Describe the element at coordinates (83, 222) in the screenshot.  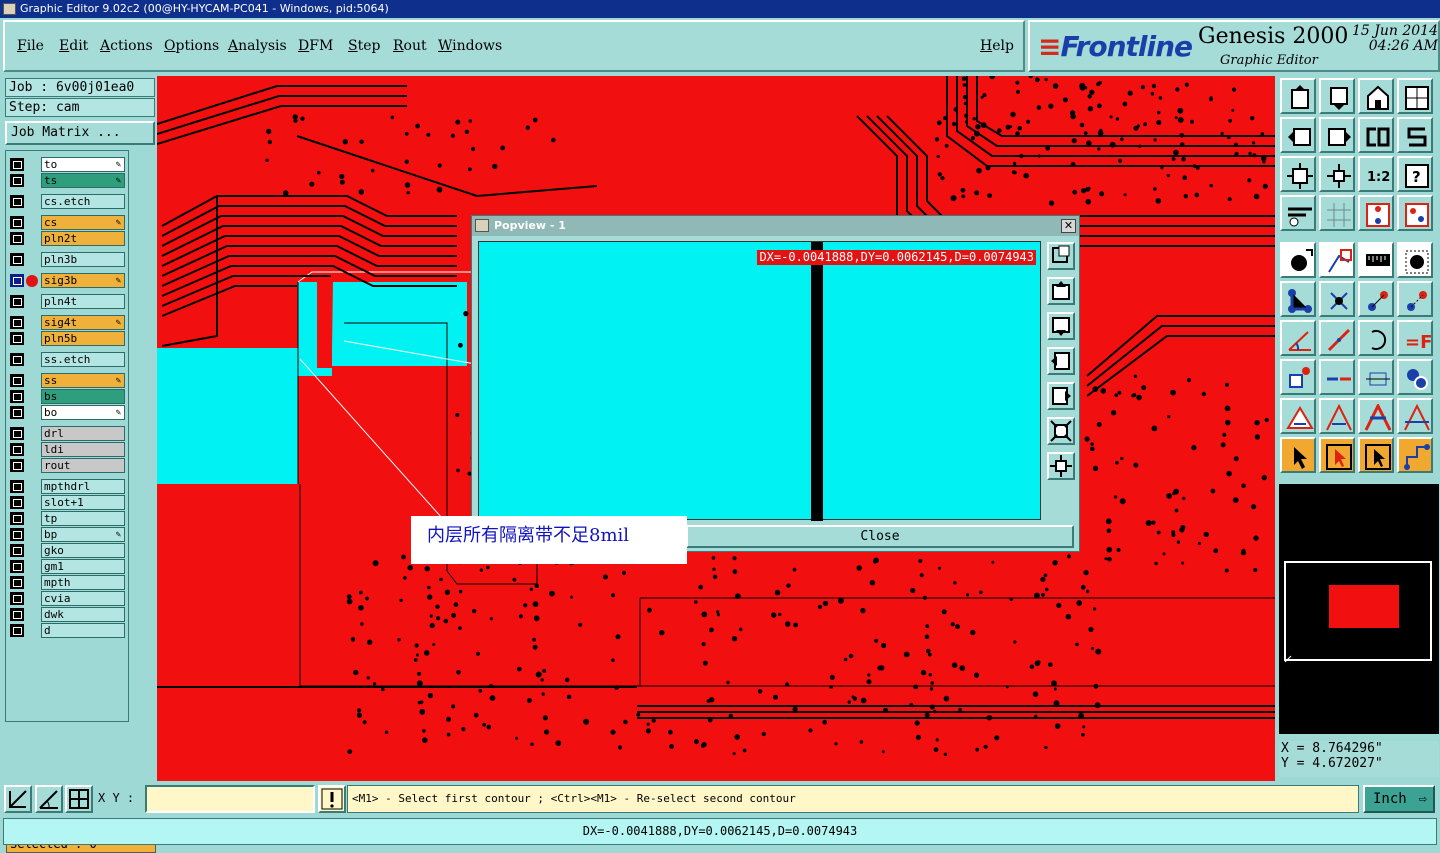
I see `layer-name: cs ✎` at that location.